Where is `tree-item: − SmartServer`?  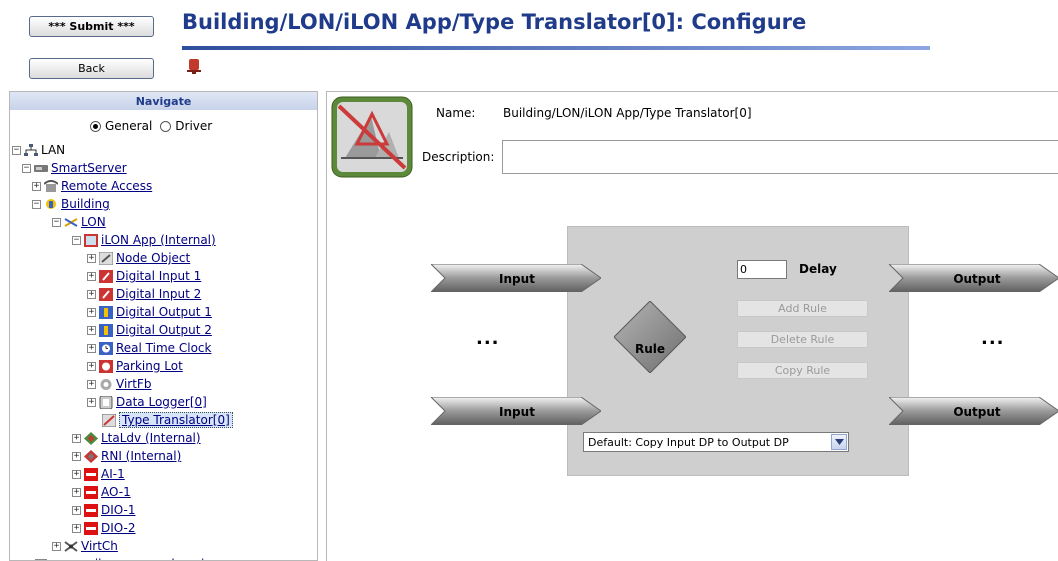 tree-item: − SmartServer is located at coordinates (74, 168).